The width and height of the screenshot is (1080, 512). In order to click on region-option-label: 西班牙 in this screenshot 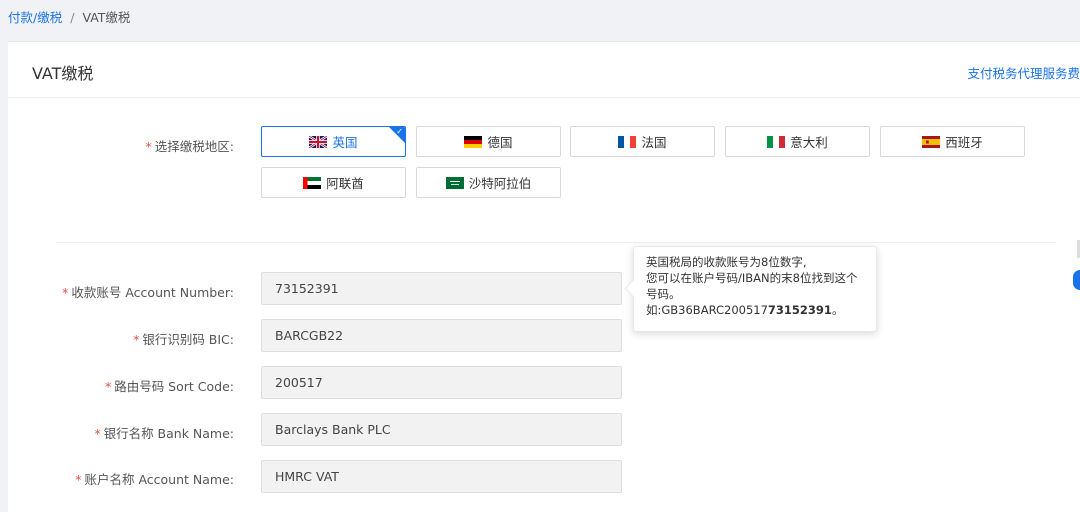, I will do `click(964, 142)`.